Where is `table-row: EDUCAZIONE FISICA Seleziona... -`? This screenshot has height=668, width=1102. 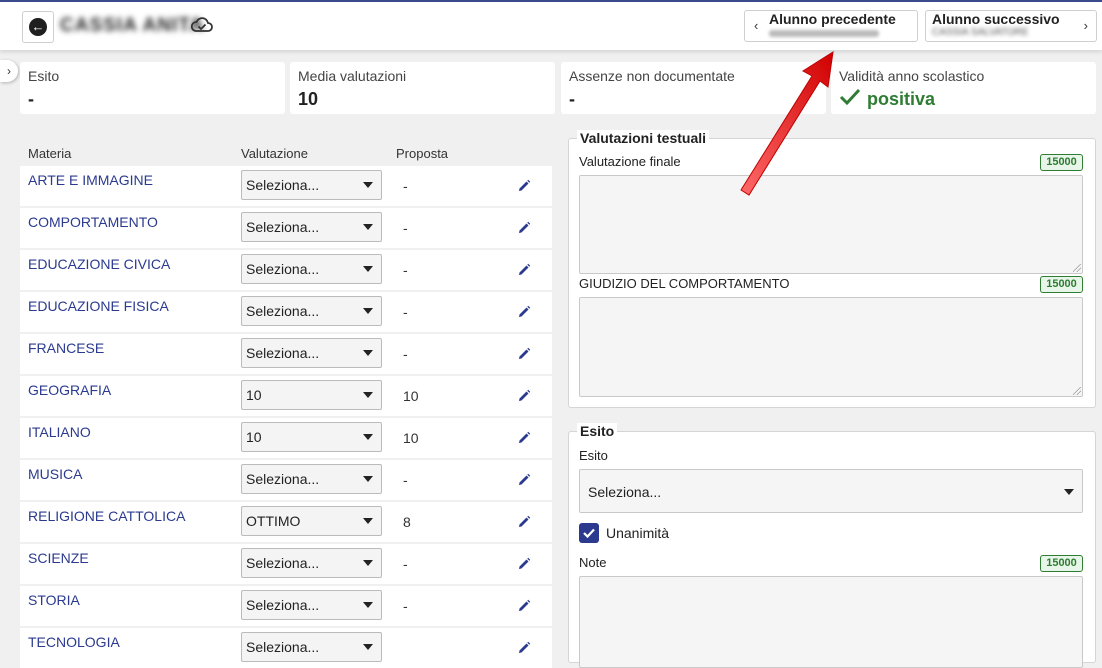 table-row: EDUCAZIONE FISICA Seleziona... - is located at coordinates (286, 312).